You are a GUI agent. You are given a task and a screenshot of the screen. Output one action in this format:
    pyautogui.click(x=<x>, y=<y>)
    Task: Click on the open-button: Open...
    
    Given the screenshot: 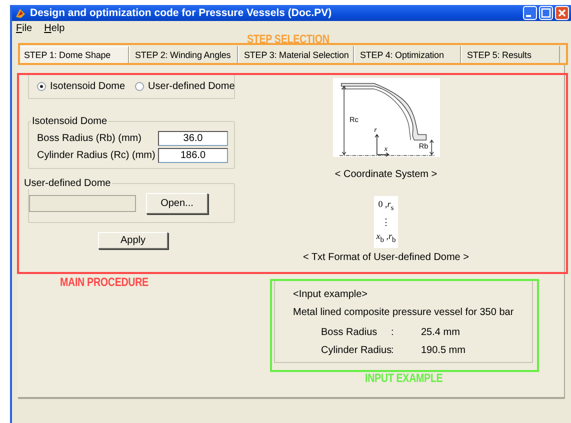 What is the action you would take?
    pyautogui.click(x=177, y=203)
    